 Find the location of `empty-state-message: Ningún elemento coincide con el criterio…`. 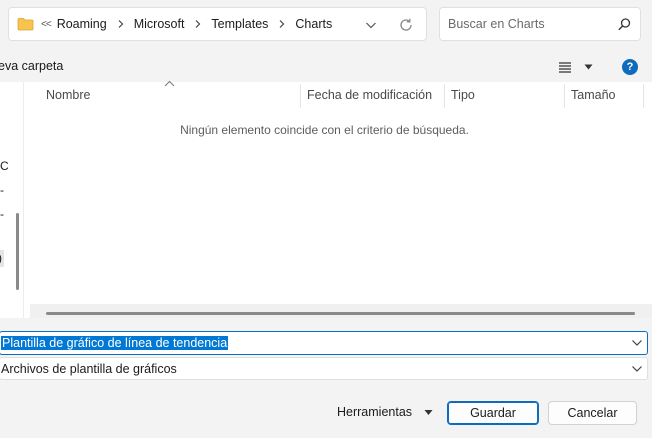

empty-state-message: Ningún elemento coincide con el criterio… is located at coordinates (324, 130).